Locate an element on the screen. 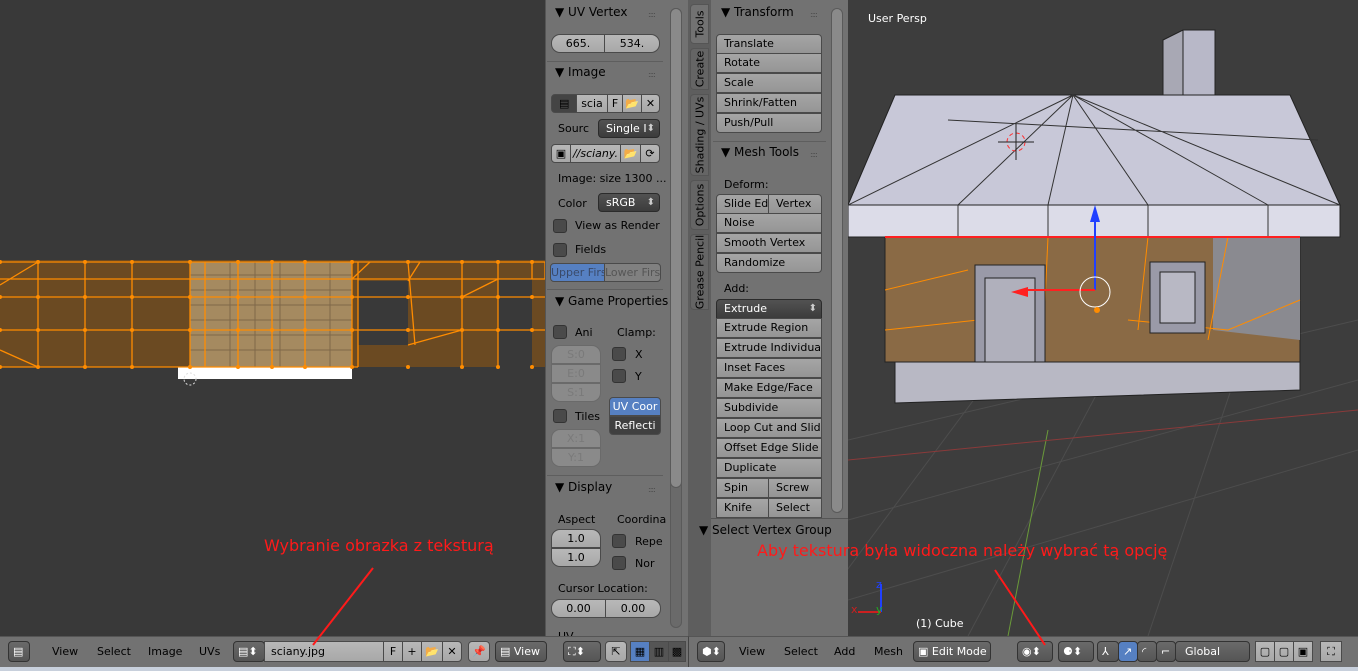  scale-manipulator-icon: ⌐ is located at coordinates (1166, 651).